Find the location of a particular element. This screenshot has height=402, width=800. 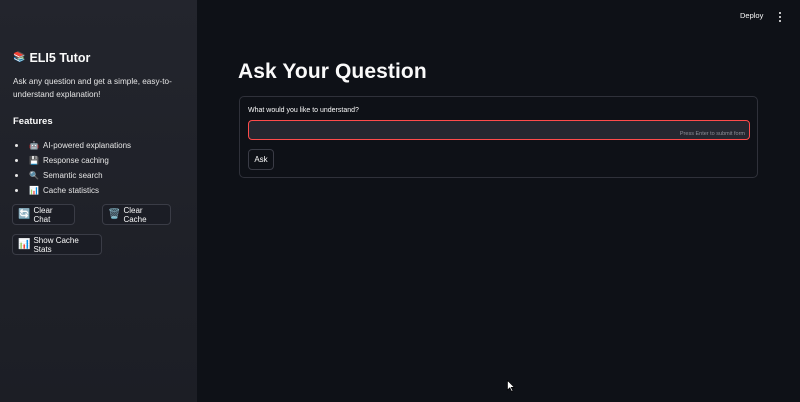

clear-cache-label: Clear Cache is located at coordinates (135, 214).